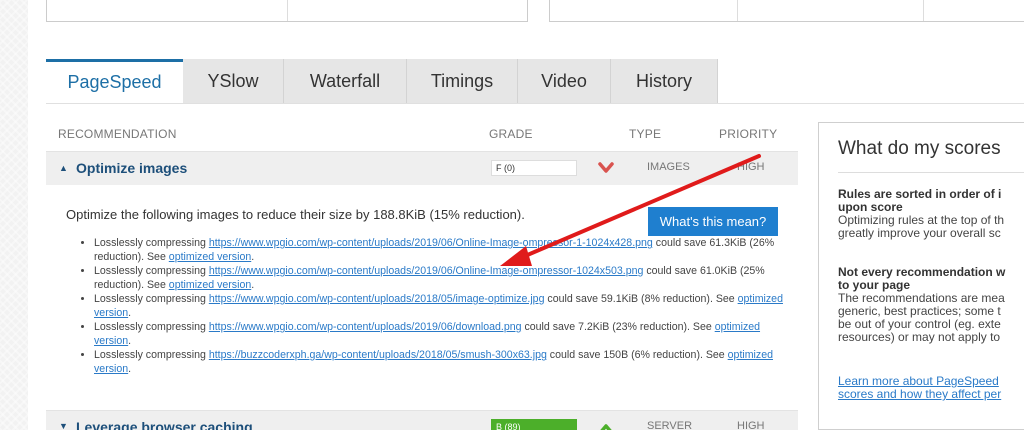 This screenshot has width=1024, height=430. What do you see at coordinates (564, 81) in the screenshot?
I see `tab-video: Video` at bounding box center [564, 81].